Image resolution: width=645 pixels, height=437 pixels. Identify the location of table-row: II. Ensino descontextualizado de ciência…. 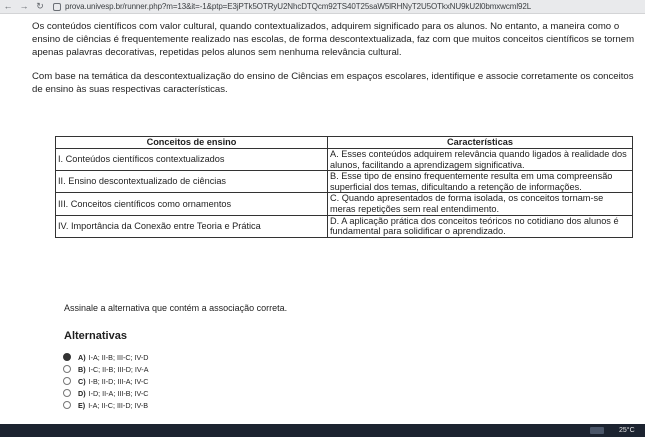
(344, 182).